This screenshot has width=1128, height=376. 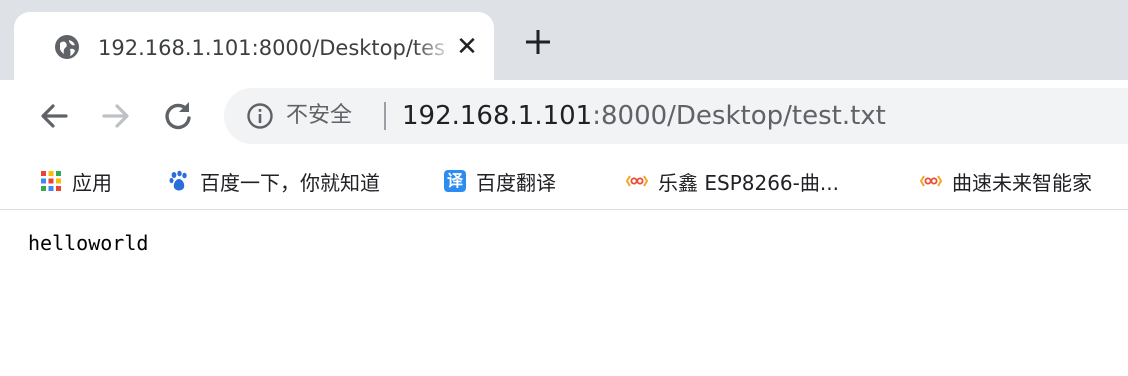 I want to click on url-text: 192.168.1.101:8000/Desktop/test.txt, so click(x=644, y=116).